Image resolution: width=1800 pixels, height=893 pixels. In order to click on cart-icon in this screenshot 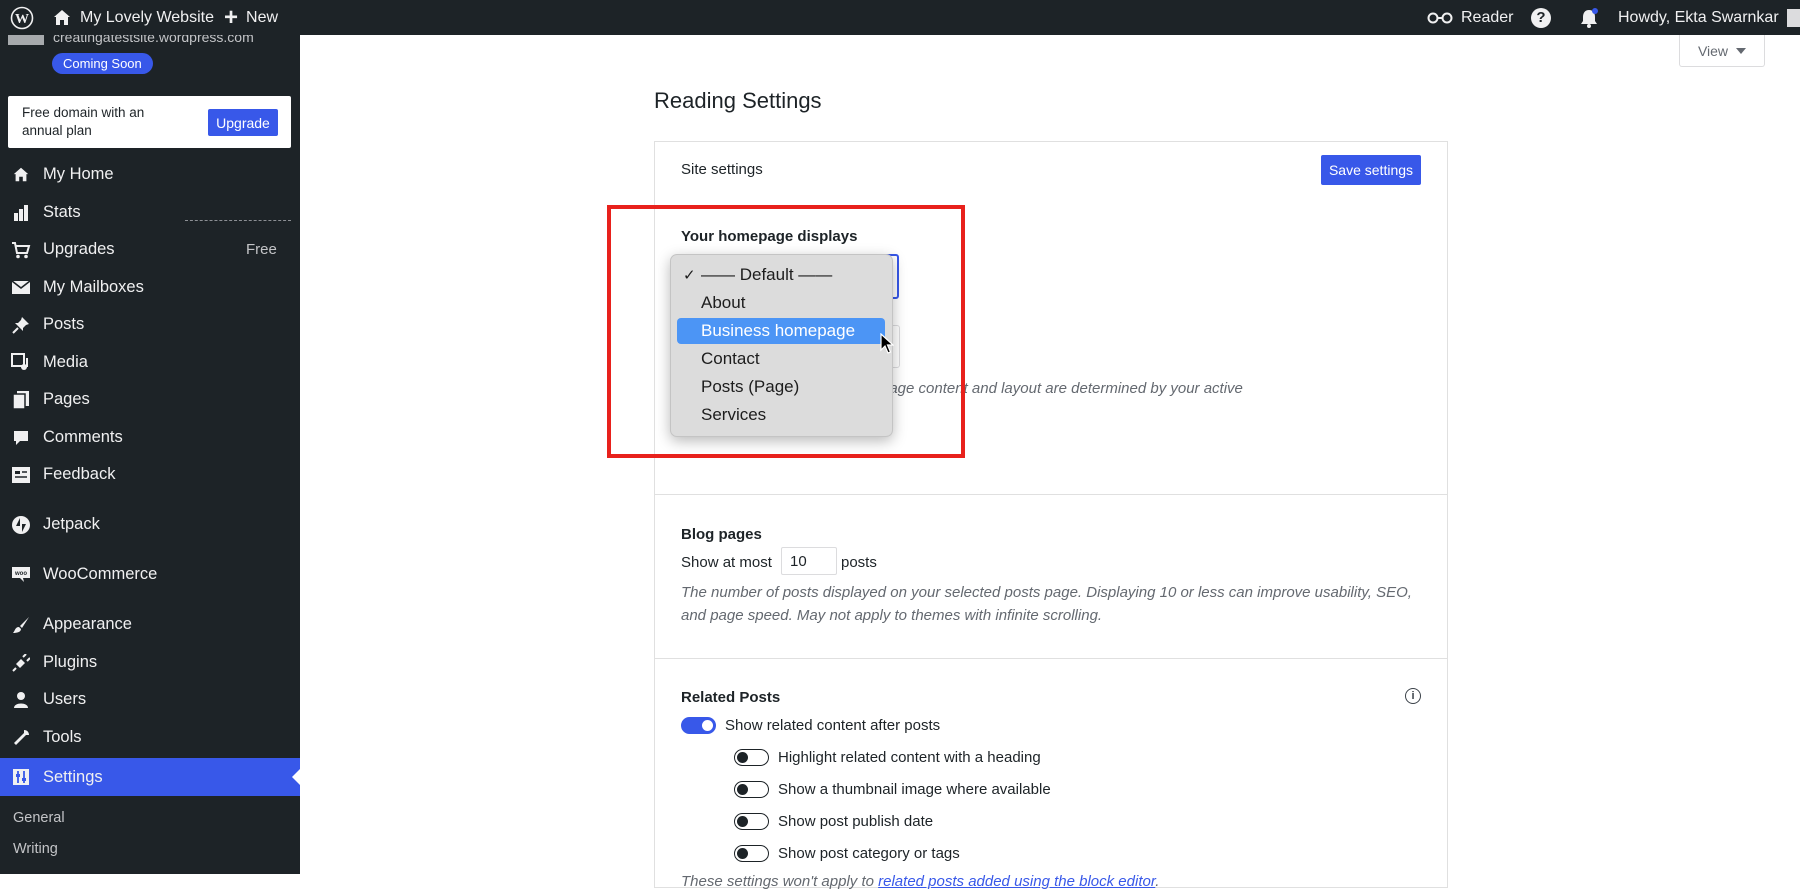, I will do `click(21, 250)`.